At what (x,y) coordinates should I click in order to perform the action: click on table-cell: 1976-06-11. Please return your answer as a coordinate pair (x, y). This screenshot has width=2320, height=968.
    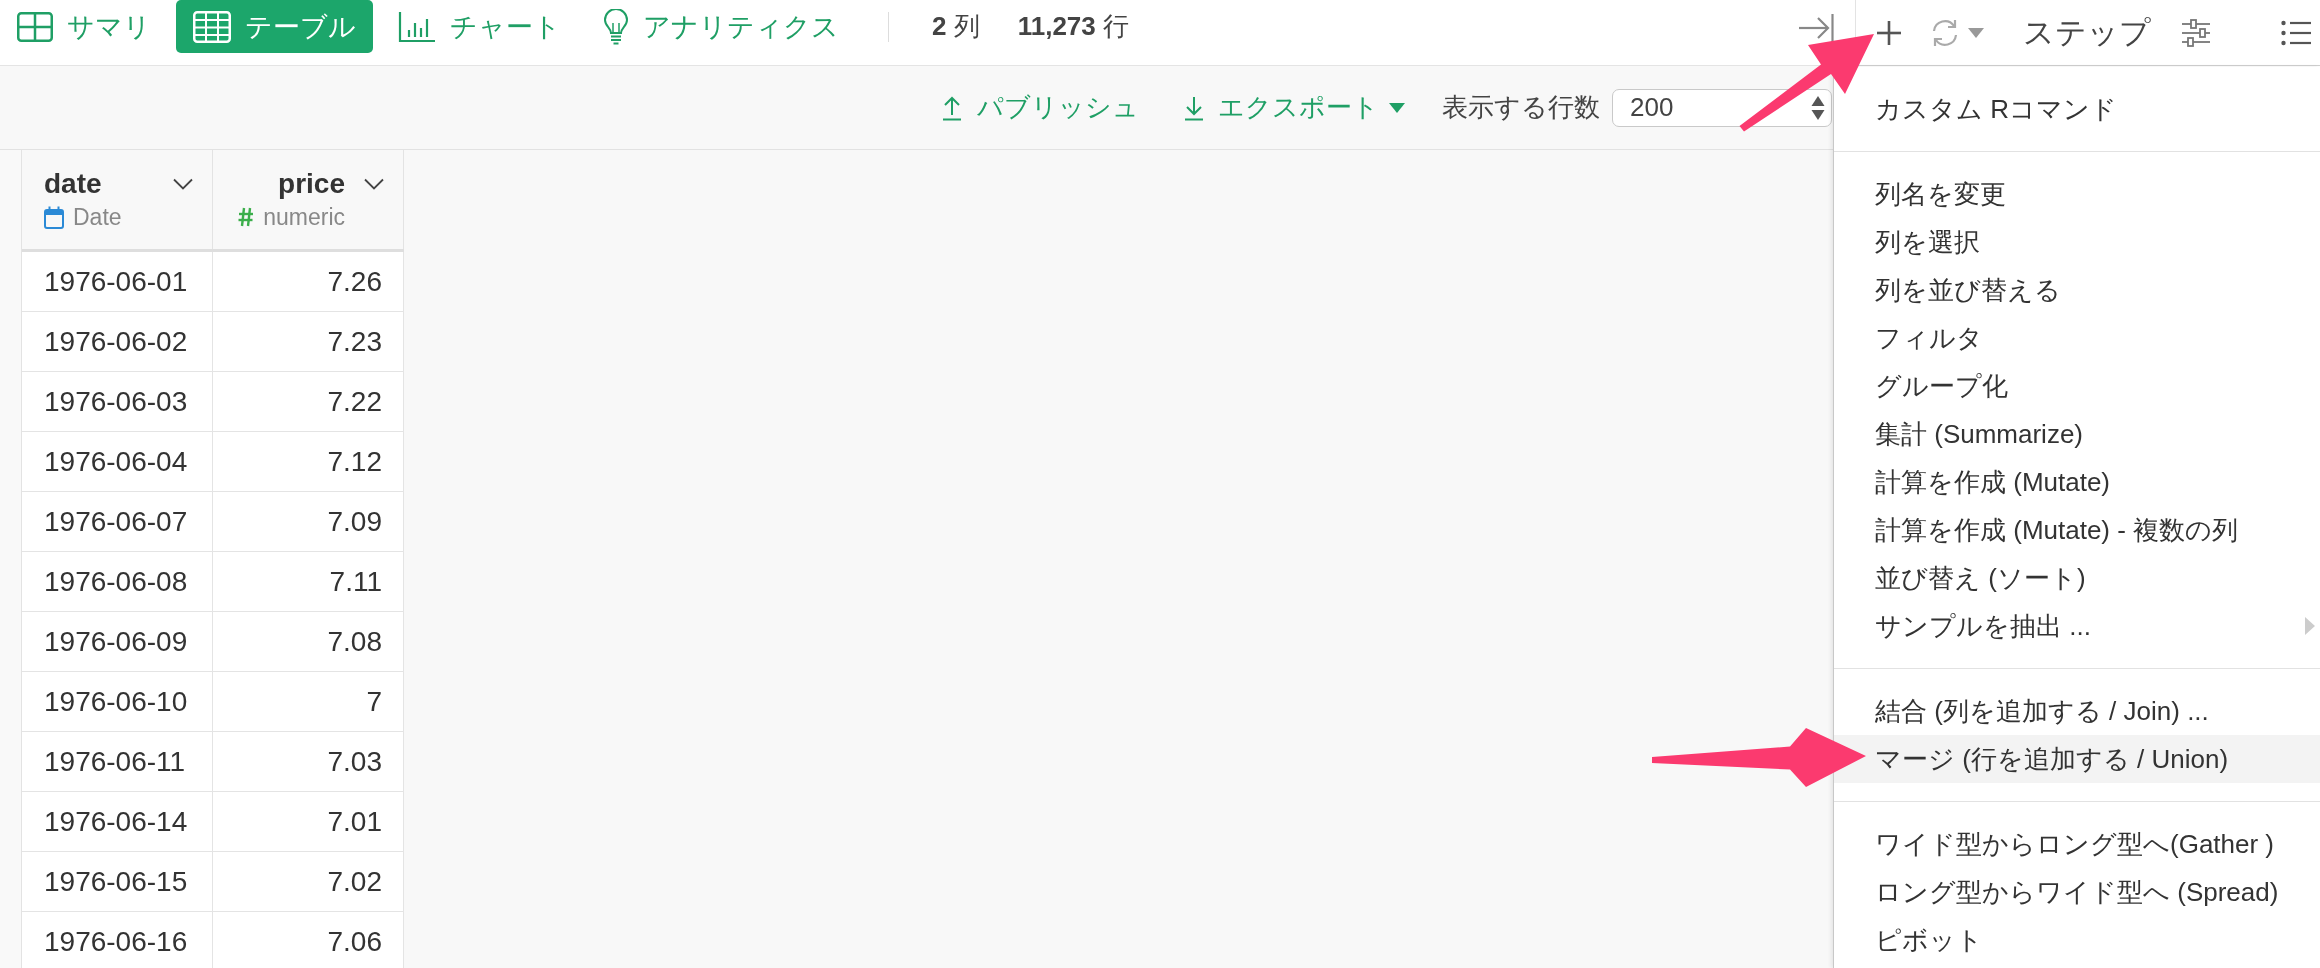
    Looking at the image, I should click on (117, 762).